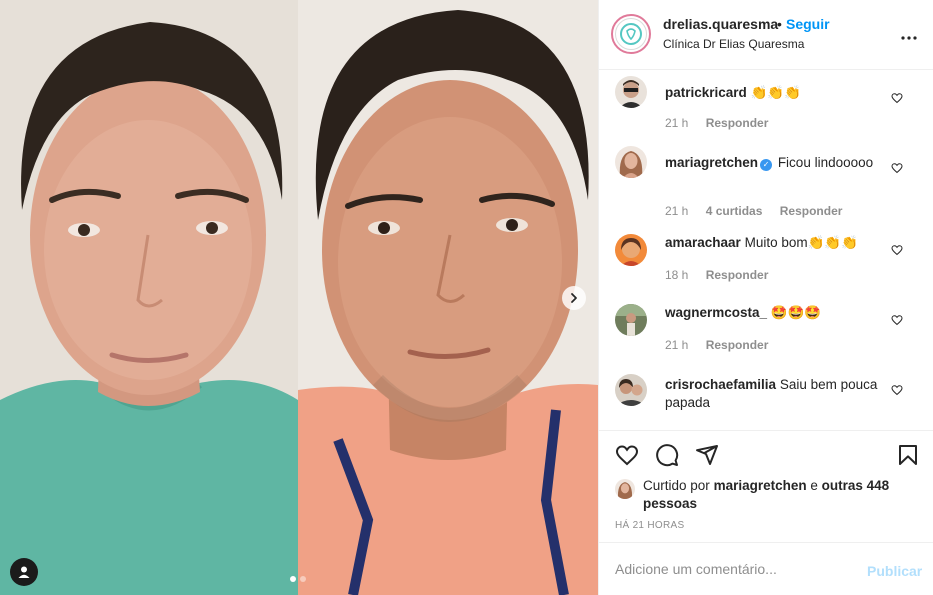 Image resolution: width=933 pixels, height=595 pixels. I want to click on comment-text: crisrochaefamilia Saiu bem pouca papada, so click(776, 394).